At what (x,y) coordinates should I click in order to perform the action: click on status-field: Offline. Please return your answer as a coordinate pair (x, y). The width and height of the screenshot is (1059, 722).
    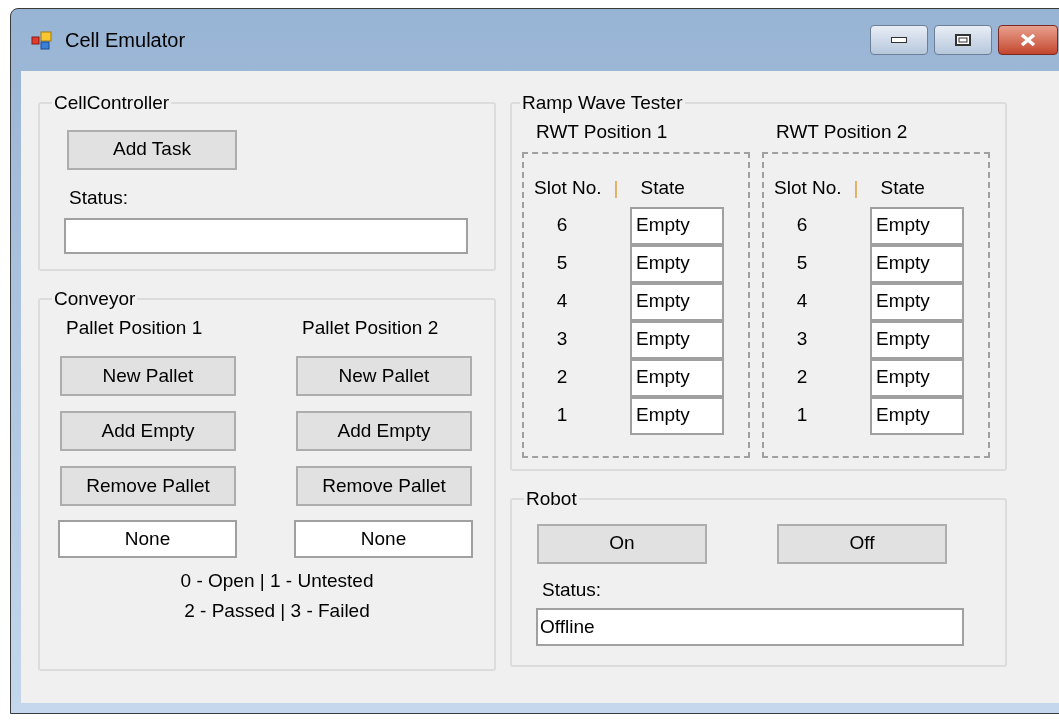
    Looking at the image, I should click on (750, 627).